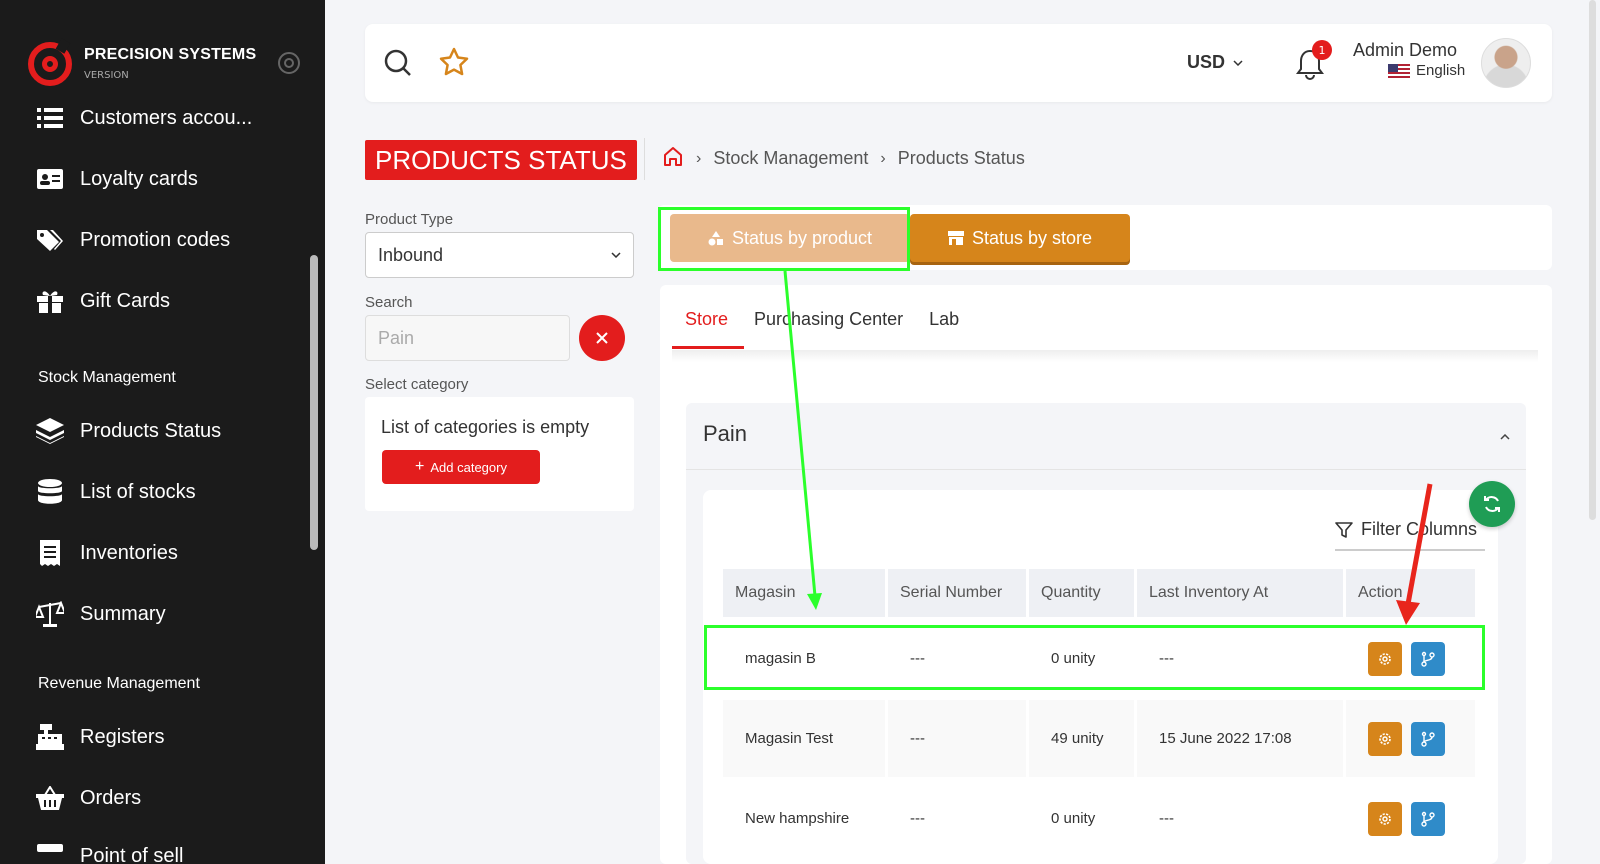 This screenshot has width=1600, height=864. What do you see at coordinates (139, 178) in the screenshot?
I see `sidebar-item-label: Loyalty cards` at bounding box center [139, 178].